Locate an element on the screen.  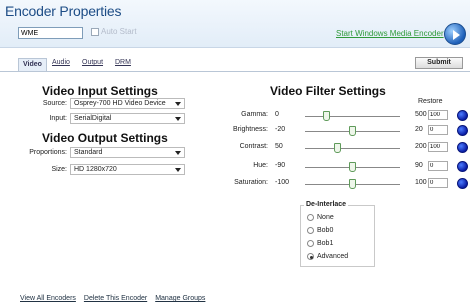
filter-name: Hue: is located at coordinates (260, 165).